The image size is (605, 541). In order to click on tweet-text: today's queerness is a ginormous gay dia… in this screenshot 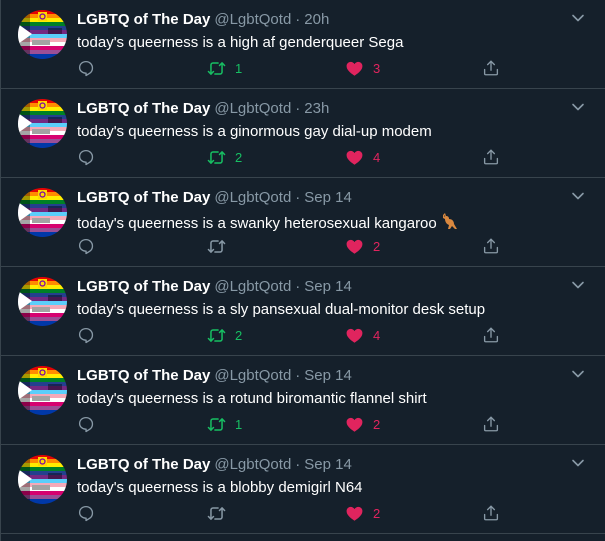, I will do `click(254, 131)`.